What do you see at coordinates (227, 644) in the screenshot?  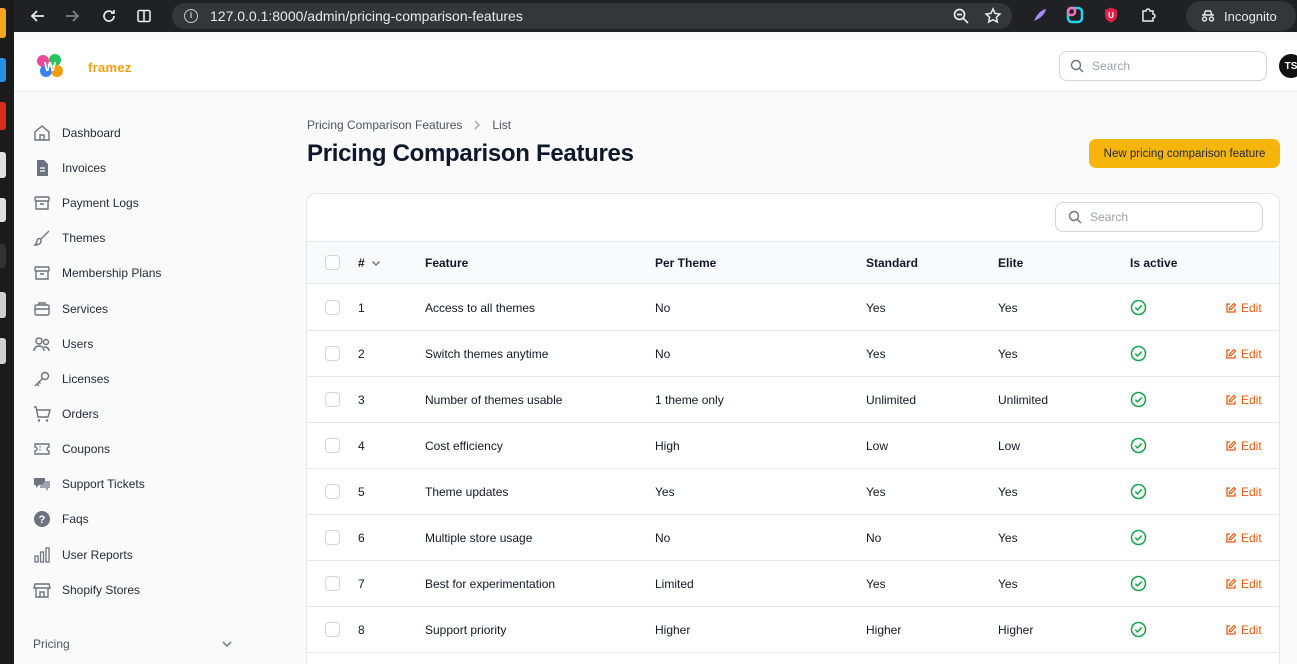 I see `chevron-down-icon` at bounding box center [227, 644].